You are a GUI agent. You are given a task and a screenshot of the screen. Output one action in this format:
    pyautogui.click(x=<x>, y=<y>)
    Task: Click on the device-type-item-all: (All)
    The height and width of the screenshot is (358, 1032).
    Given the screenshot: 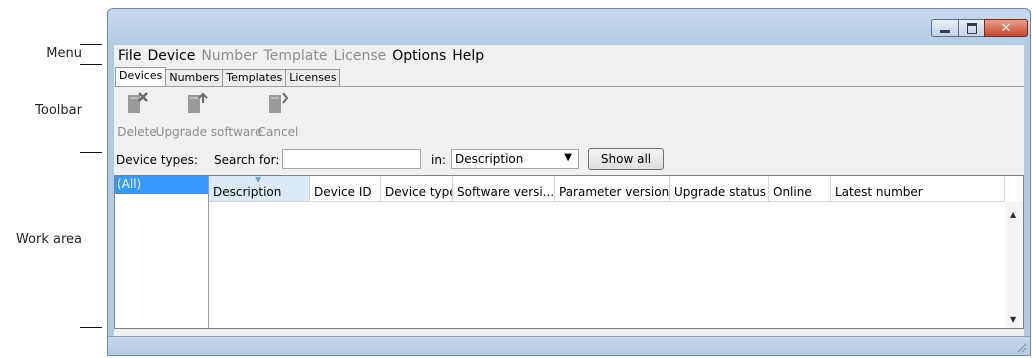 What is the action you would take?
    pyautogui.click(x=161, y=185)
    